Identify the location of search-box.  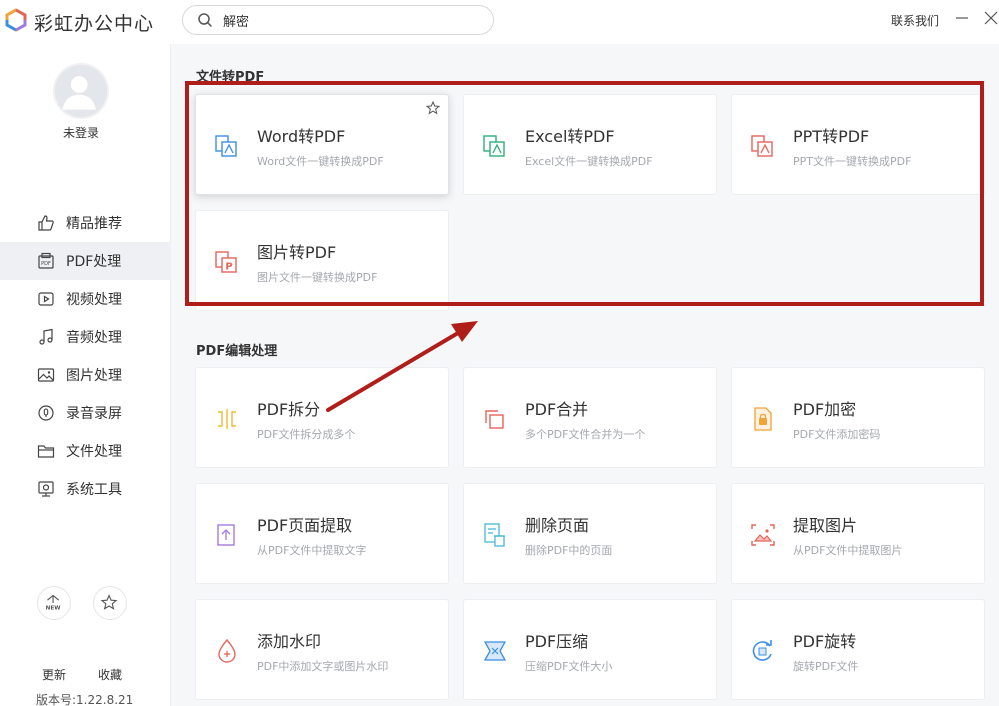
(338, 20).